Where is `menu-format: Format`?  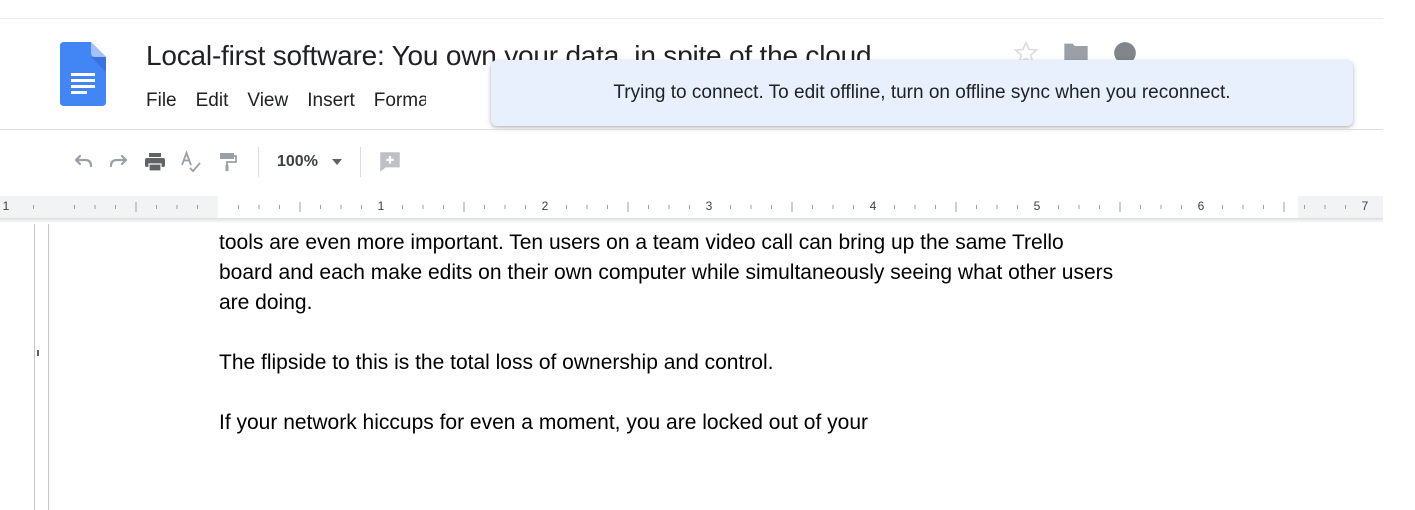 menu-format: Format is located at coordinates (400, 101).